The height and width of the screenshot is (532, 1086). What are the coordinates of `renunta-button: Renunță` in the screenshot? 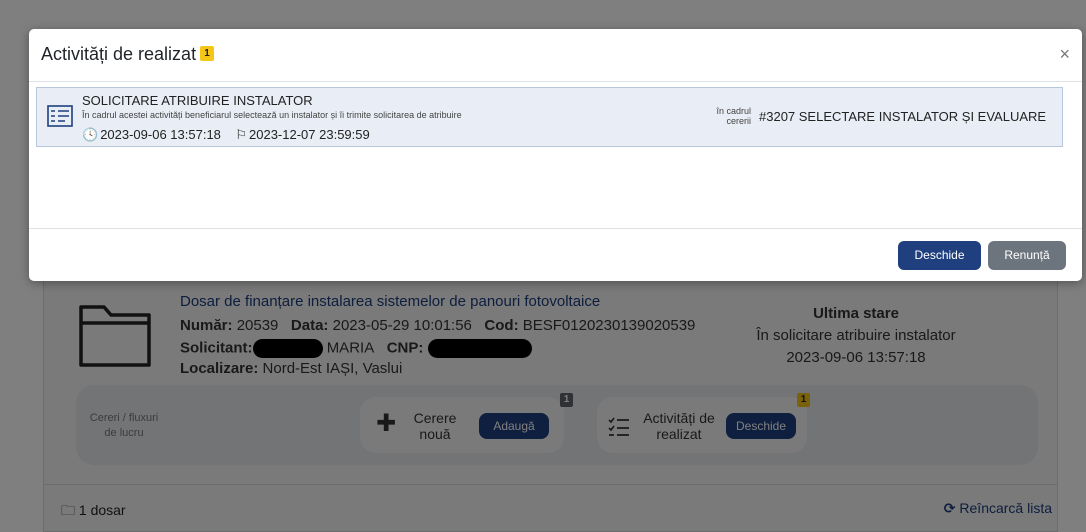 It's located at (1027, 255).